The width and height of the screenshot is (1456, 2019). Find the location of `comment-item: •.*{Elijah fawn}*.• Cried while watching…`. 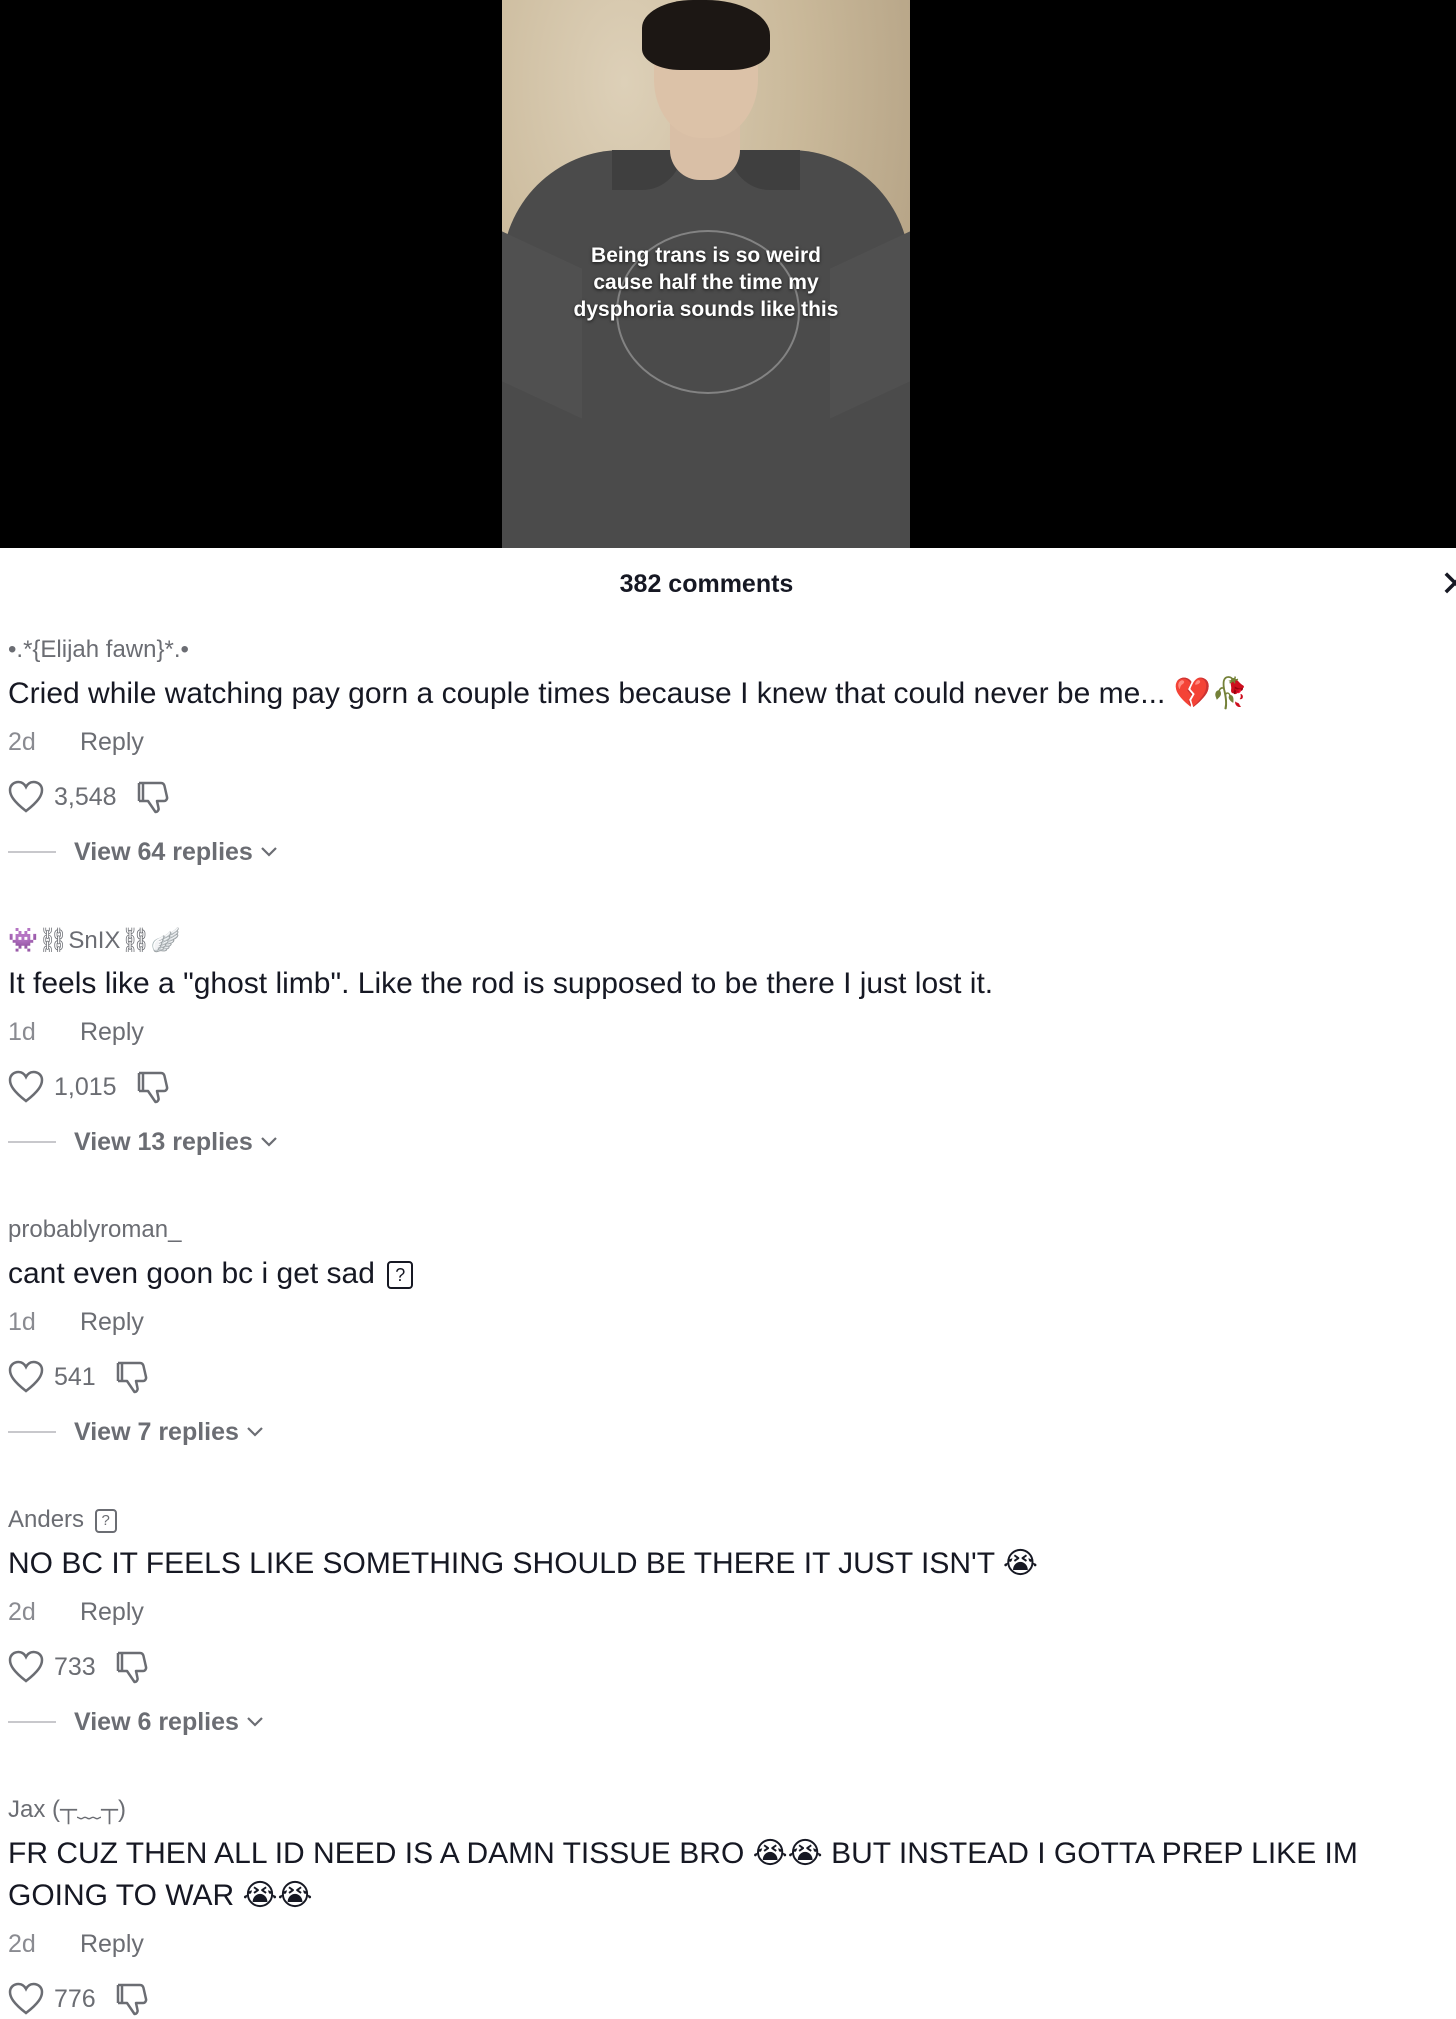

comment-item: •.*{Elijah fawn}*.• Cried while watching… is located at coordinates (728, 751).